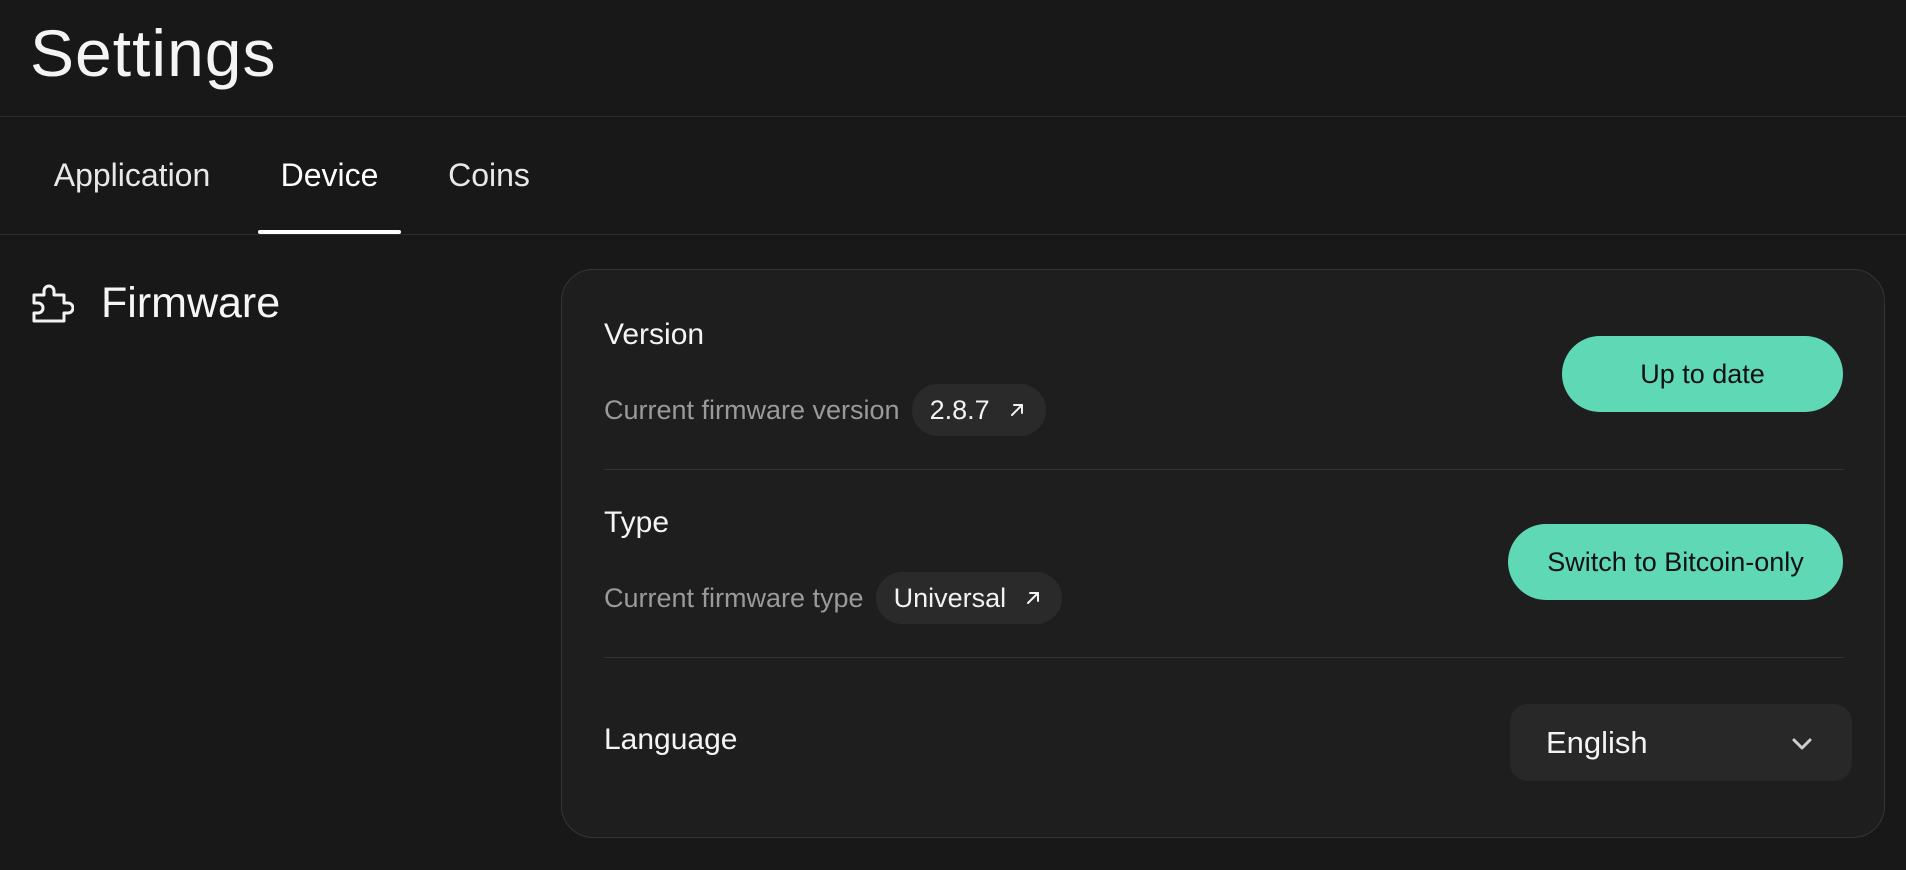  I want to click on page-header: Settings, so click(953, 58).